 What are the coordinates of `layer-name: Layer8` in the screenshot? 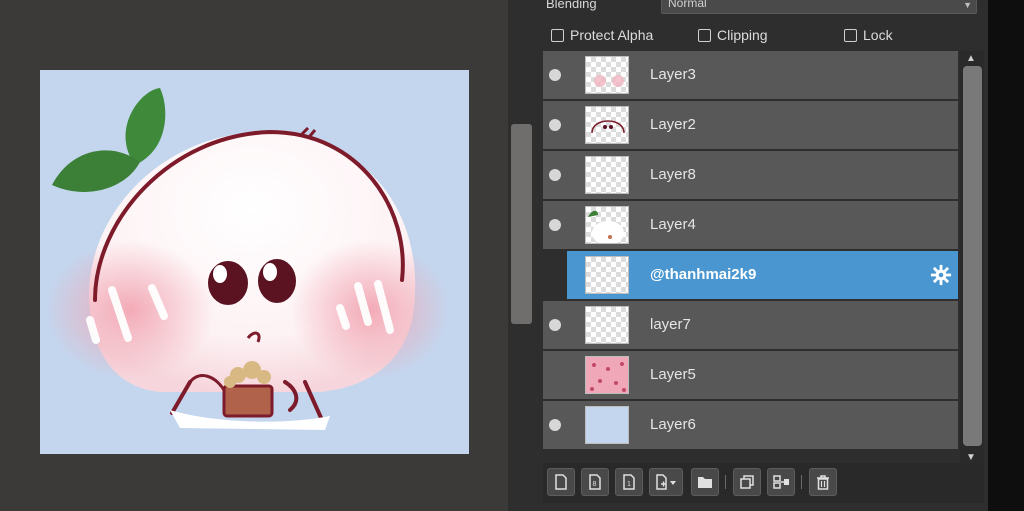 It's located at (673, 174).